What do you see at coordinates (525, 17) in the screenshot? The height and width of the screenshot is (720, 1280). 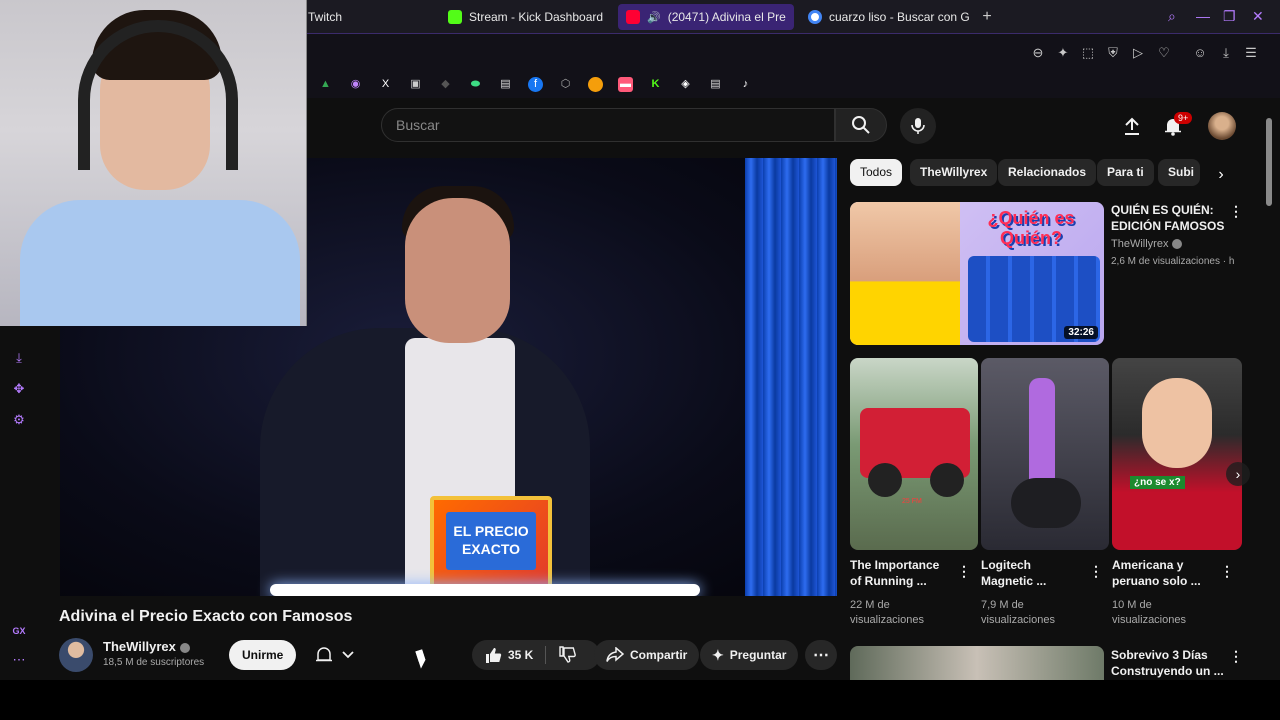 I see `tab-kick-dashboard: Stream - Kick Dashboard` at bounding box center [525, 17].